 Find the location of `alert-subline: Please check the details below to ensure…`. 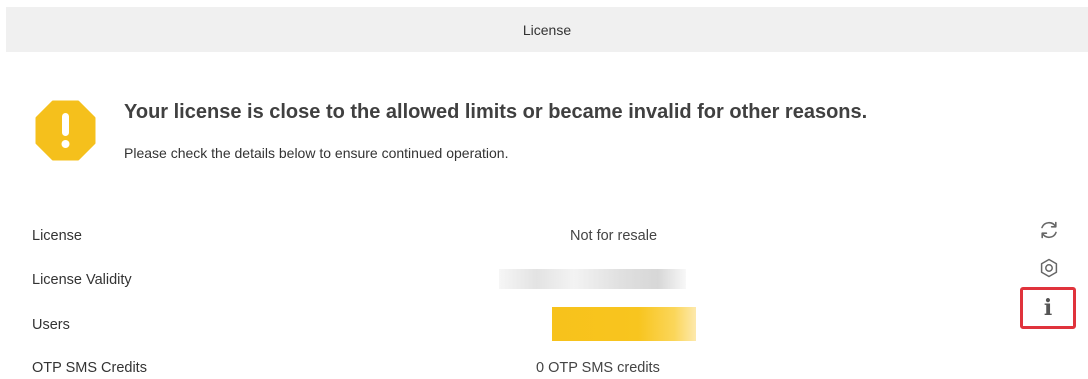

alert-subline: Please check the details below to ensure… is located at coordinates (316, 153).